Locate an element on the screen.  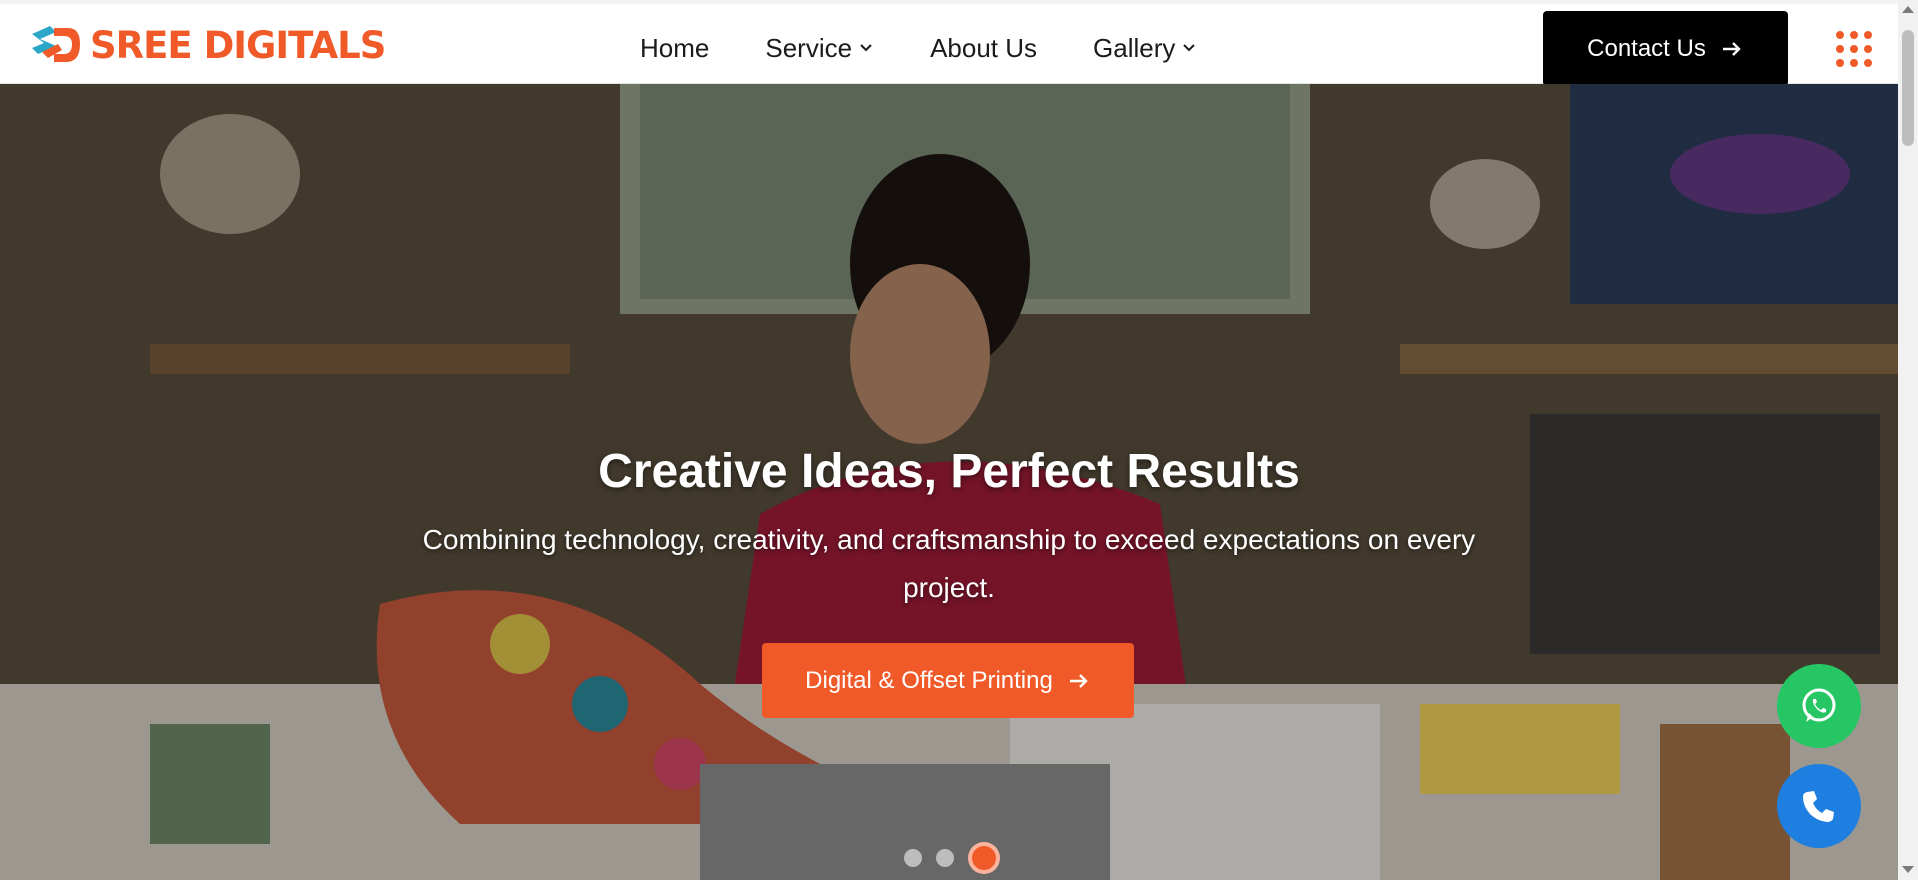
contact-us-button: Contact Us is located at coordinates (1665, 48).